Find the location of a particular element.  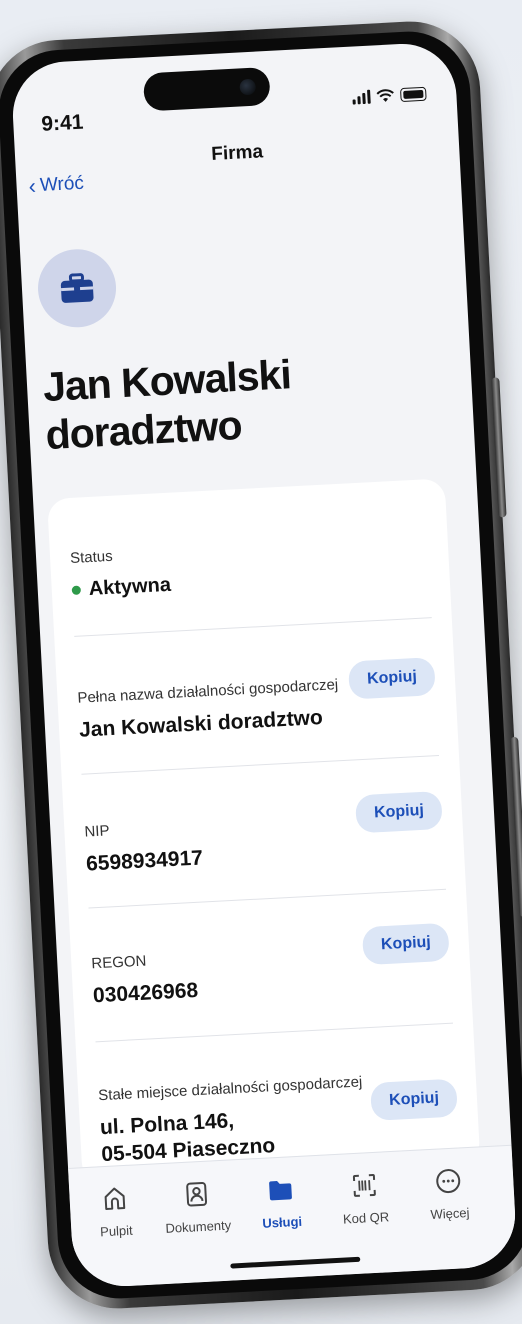

id-card-icon is located at coordinates (197, 1194).